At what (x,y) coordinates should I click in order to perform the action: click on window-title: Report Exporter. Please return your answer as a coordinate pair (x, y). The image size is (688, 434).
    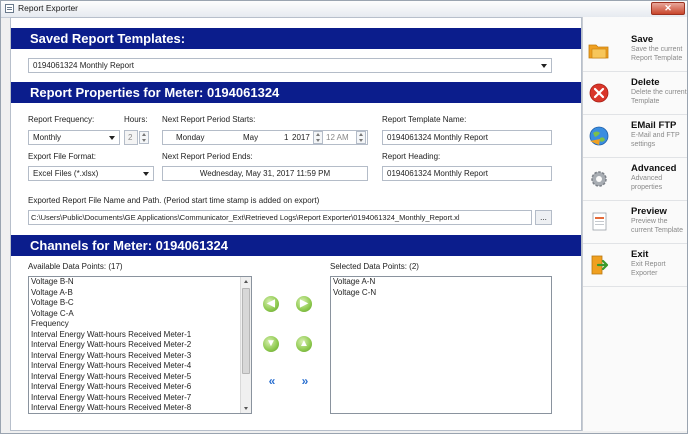
    Looking at the image, I should click on (48, 8).